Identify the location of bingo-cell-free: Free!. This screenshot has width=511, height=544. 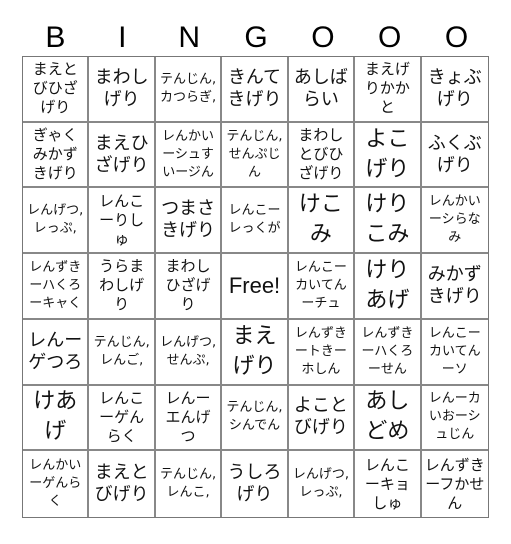
(255, 287).